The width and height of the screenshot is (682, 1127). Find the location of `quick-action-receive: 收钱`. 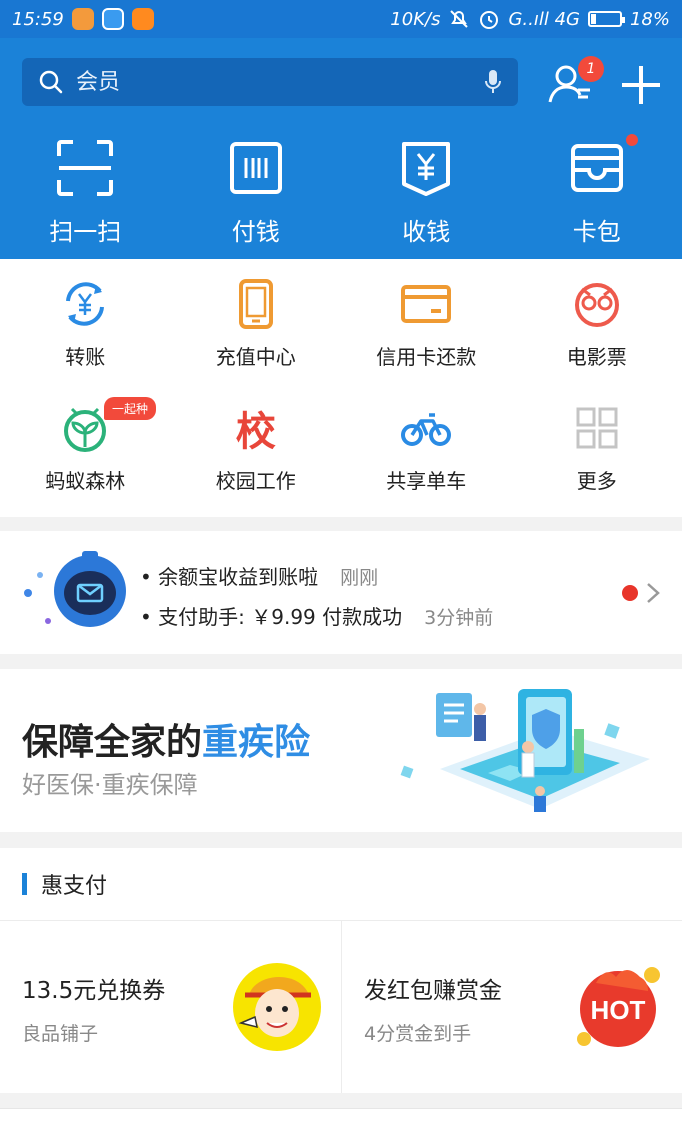

quick-action-receive: 收钱 is located at coordinates (426, 192).